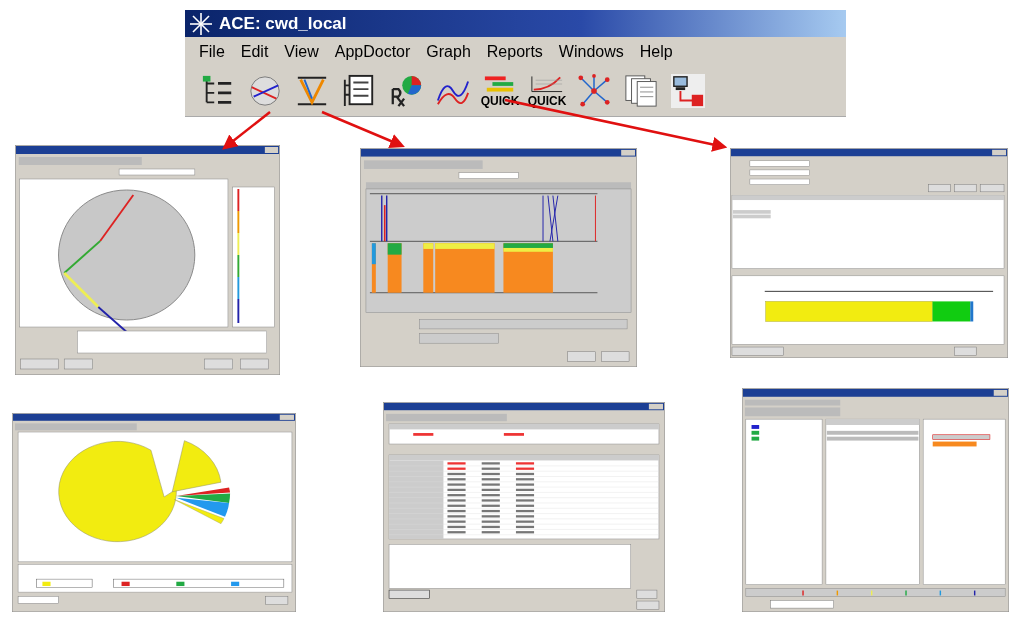 The image size is (1019, 619). What do you see at coordinates (594, 91) in the screenshot?
I see `network-star-icon` at bounding box center [594, 91].